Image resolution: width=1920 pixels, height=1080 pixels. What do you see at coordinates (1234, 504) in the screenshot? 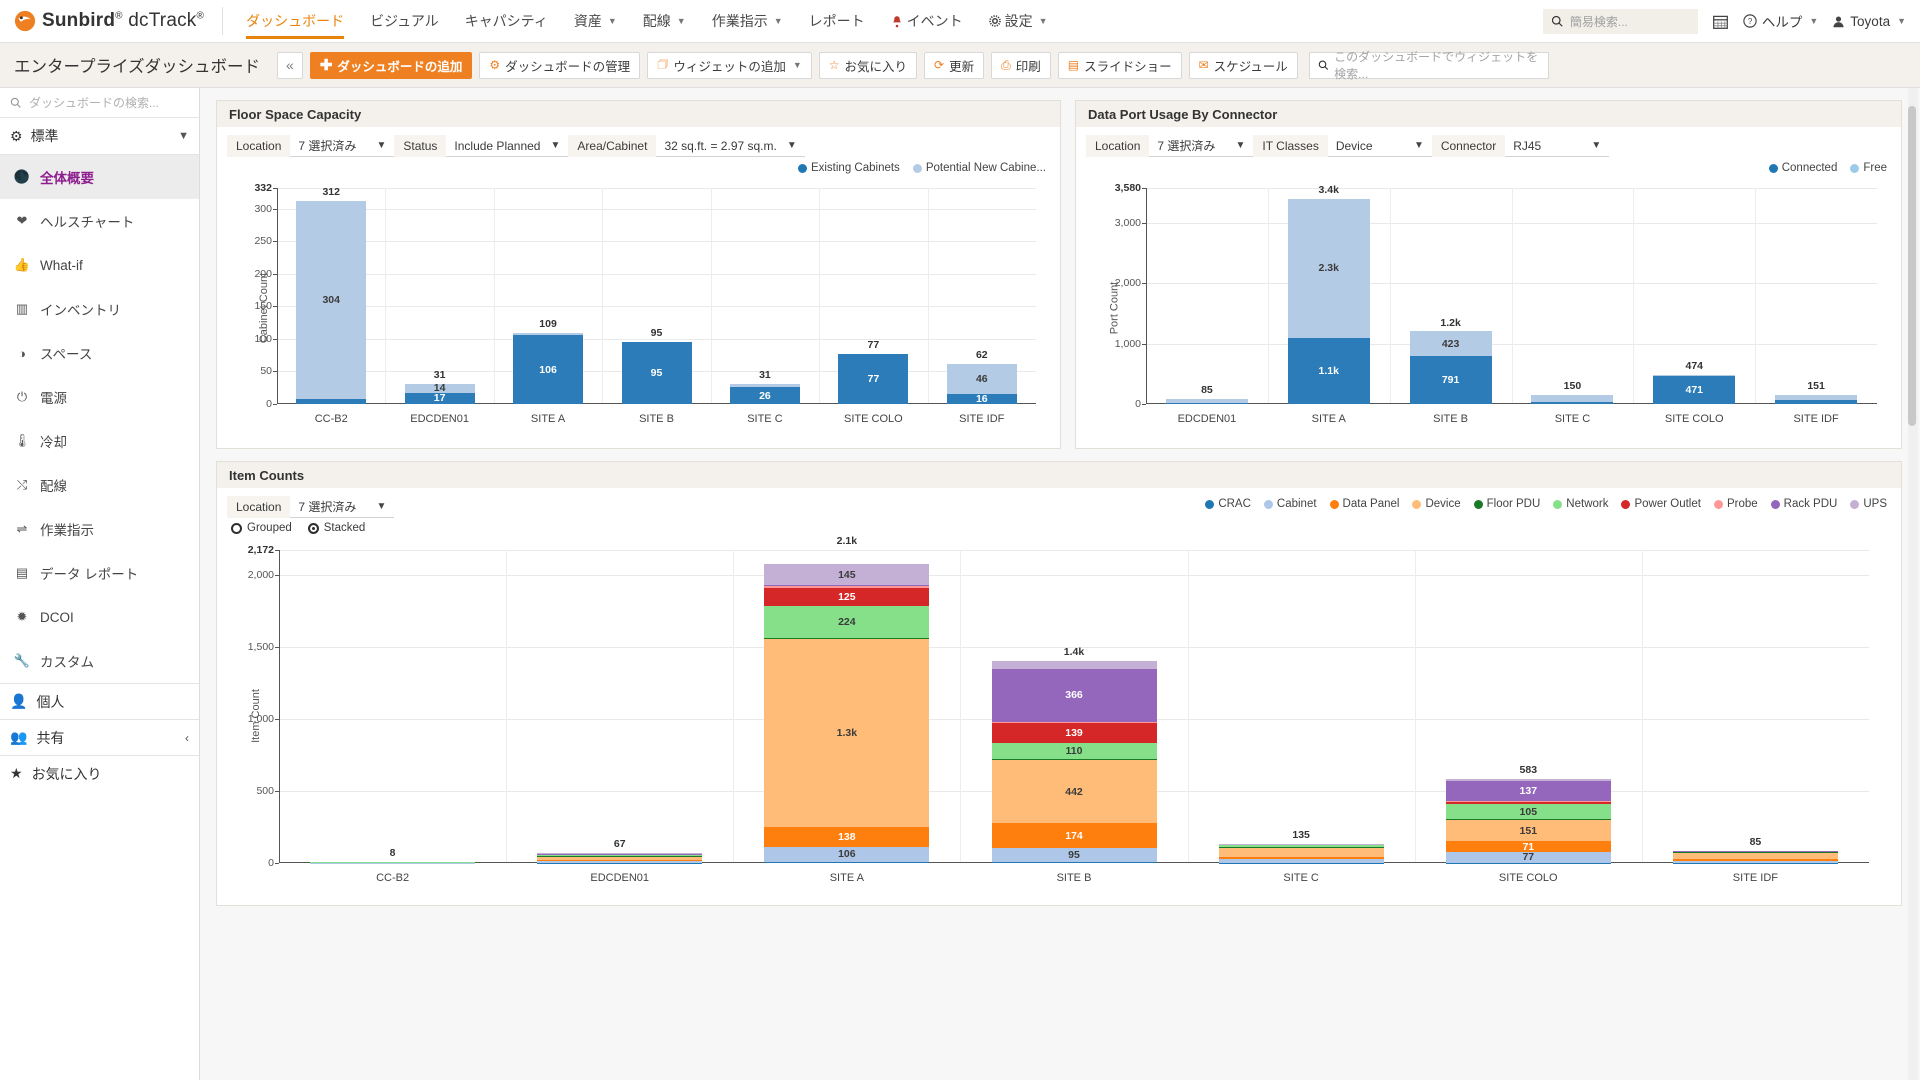
I see `legend-label: CRAC` at bounding box center [1234, 504].